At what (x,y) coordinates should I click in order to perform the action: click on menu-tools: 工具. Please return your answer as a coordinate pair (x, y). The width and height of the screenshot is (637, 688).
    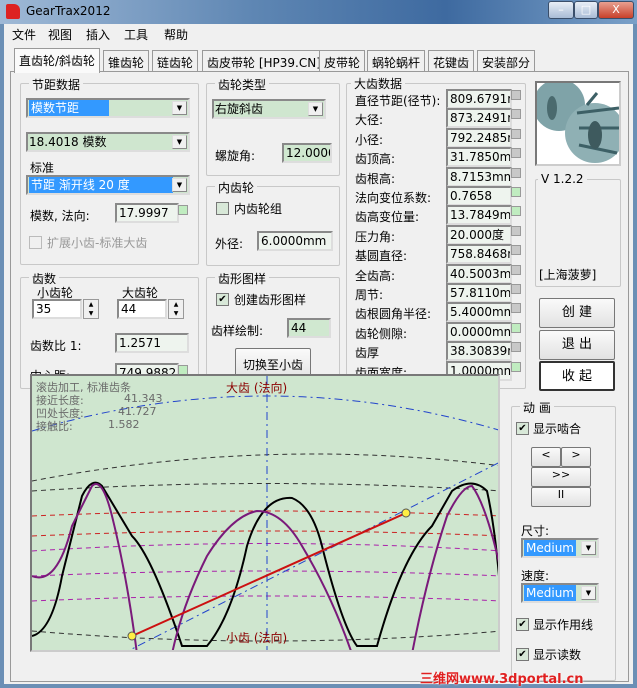
    Looking at the image, I should click on (136, 34).